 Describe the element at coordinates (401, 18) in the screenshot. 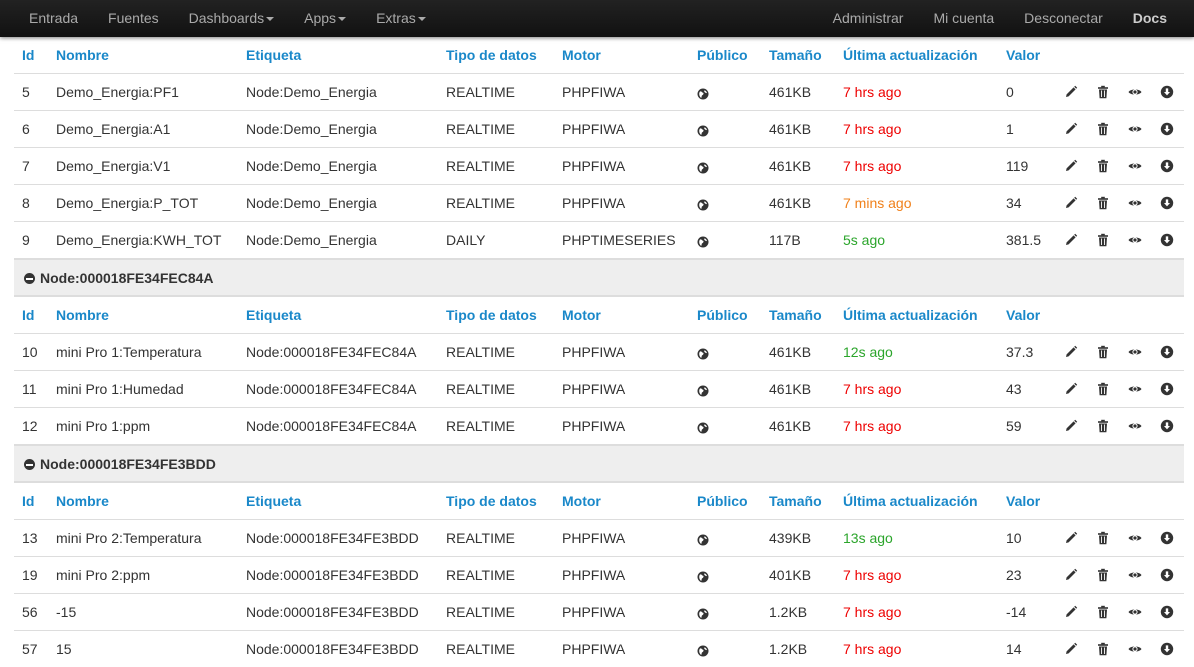

I see `nav-extras-link: Extras` at that location.